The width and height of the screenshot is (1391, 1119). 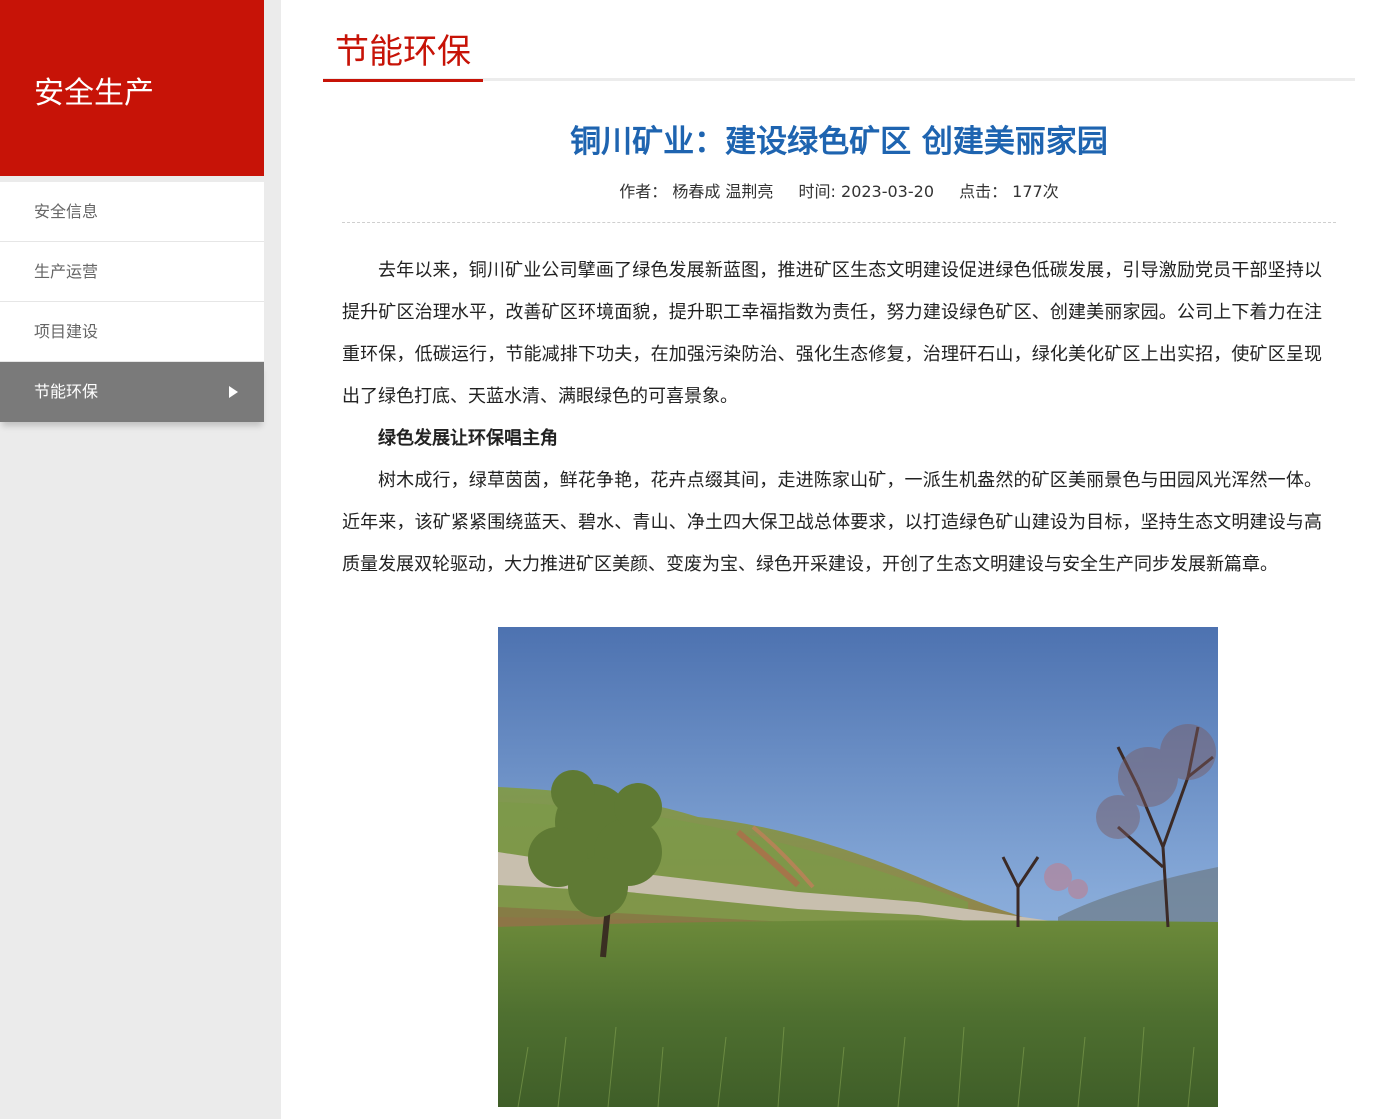 I want to click on sidebar-item-safety-info: 安全信息, so click(x=132, y=212).